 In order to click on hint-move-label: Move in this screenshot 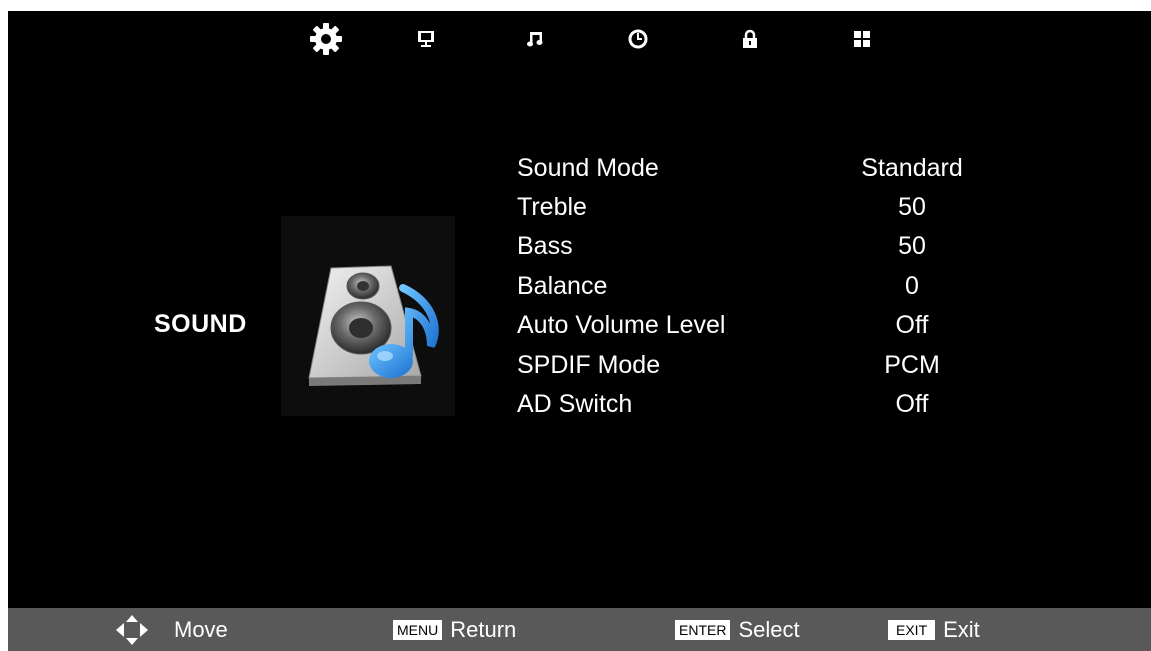, I will do `click(201, 629)`.